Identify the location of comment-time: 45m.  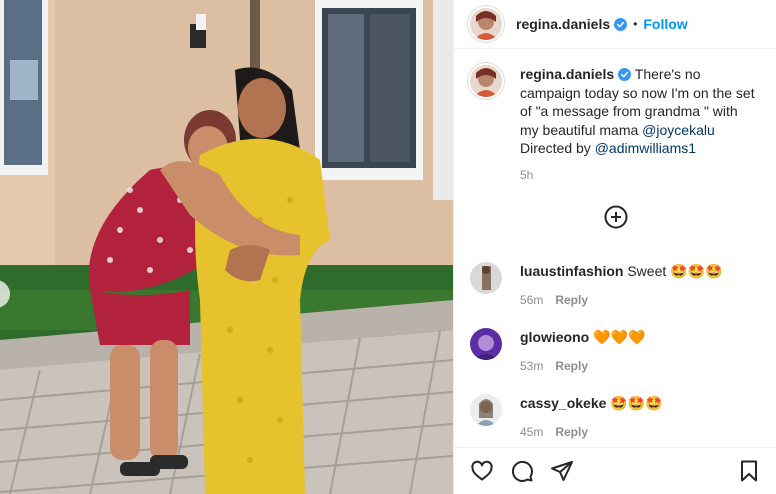
(531, 432).